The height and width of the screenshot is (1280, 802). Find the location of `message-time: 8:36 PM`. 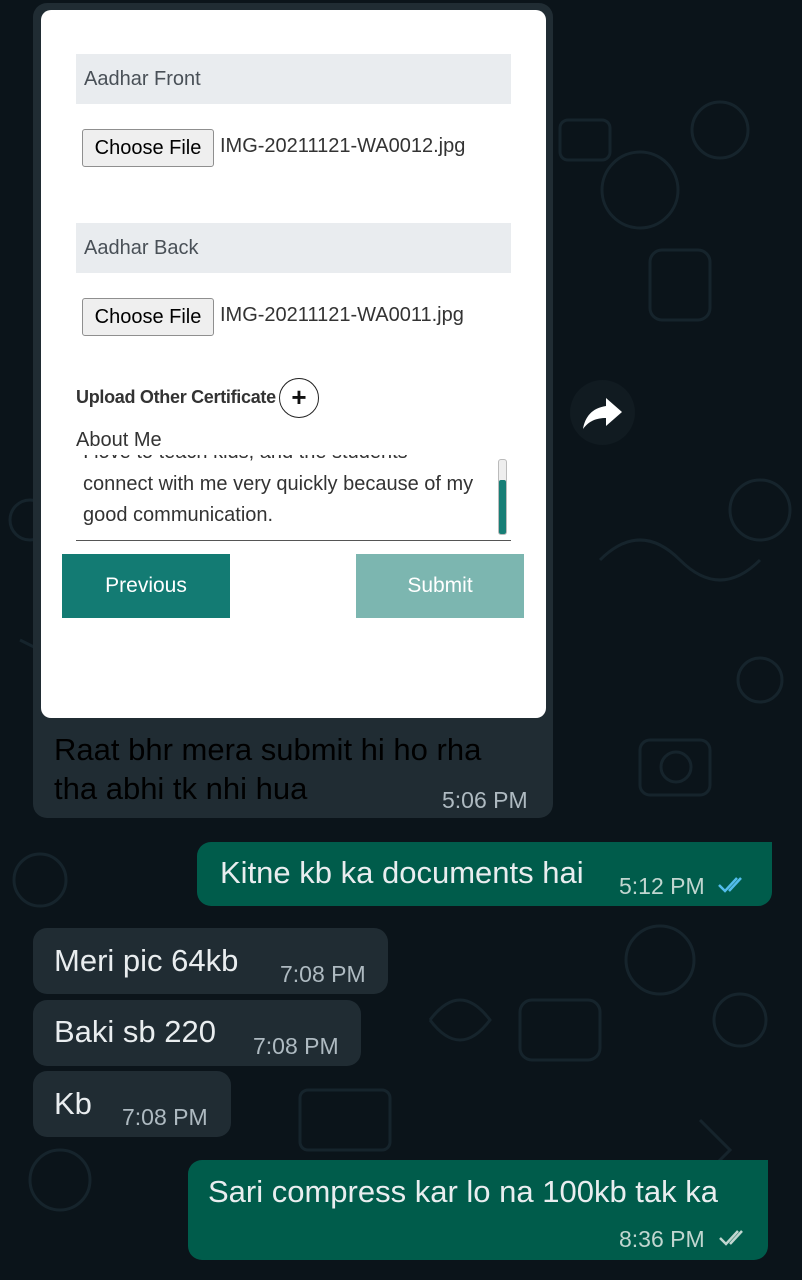

message-time: 8:36 PM is located at coordinates (662, 1239).